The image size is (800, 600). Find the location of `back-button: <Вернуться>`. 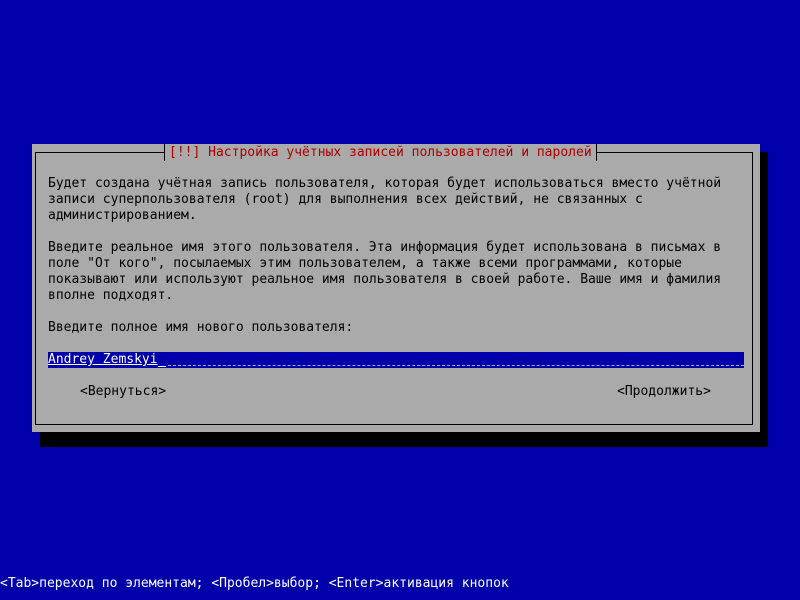

back-button: <Вернуться> is located at coordinates (123, 392).